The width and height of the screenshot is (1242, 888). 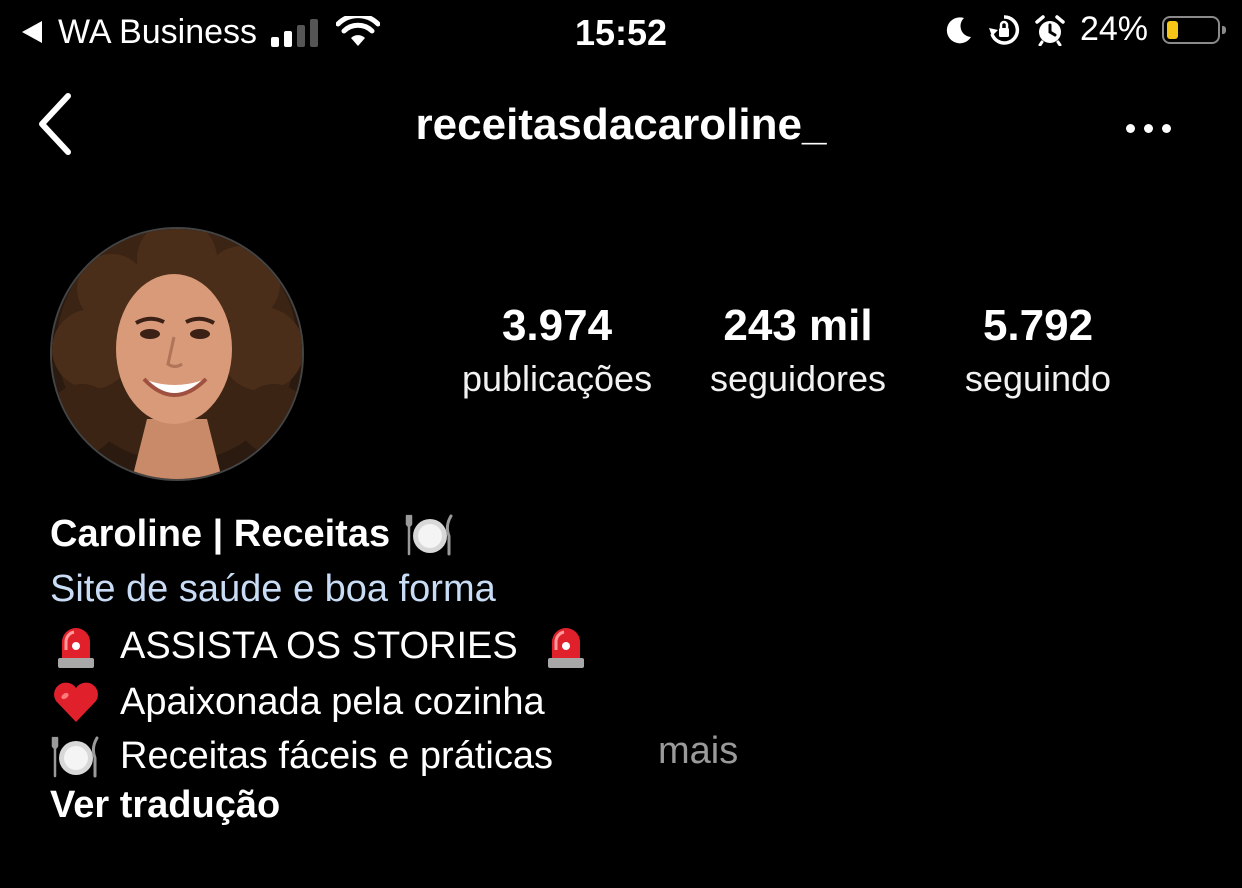 What do you see at coordinates (1172, 29) in the screenshot?
I see `battery-fill` at bounding box center [1172, 29].